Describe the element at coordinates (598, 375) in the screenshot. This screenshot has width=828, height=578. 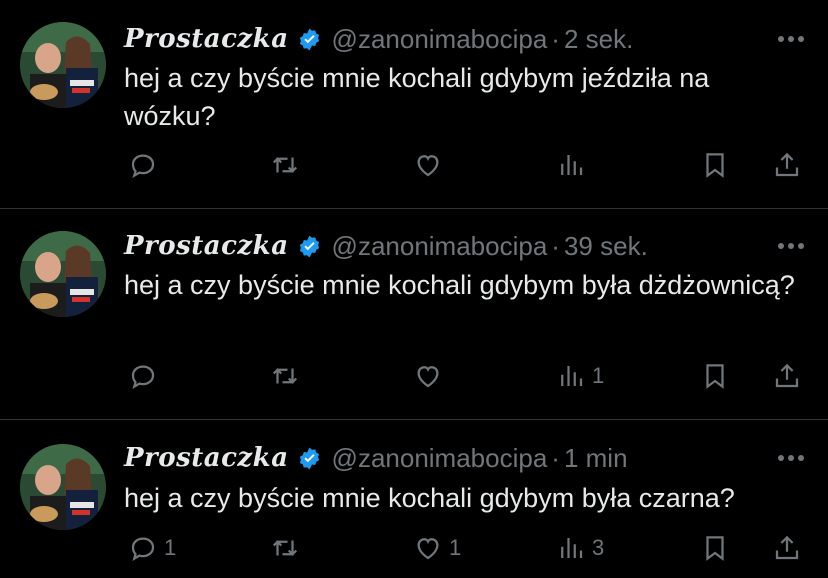
I see `views-count: 1` at that location.